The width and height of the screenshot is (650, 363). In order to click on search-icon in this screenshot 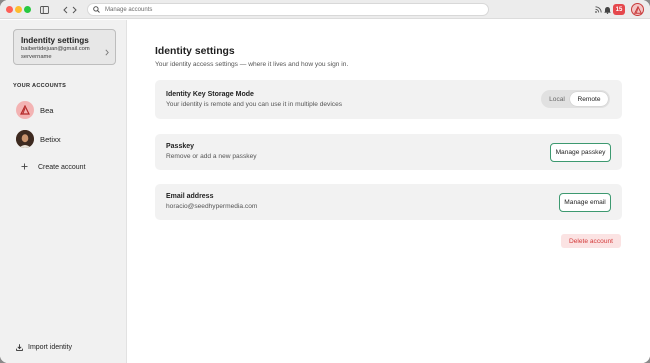, I will do `click(96, 9)`.